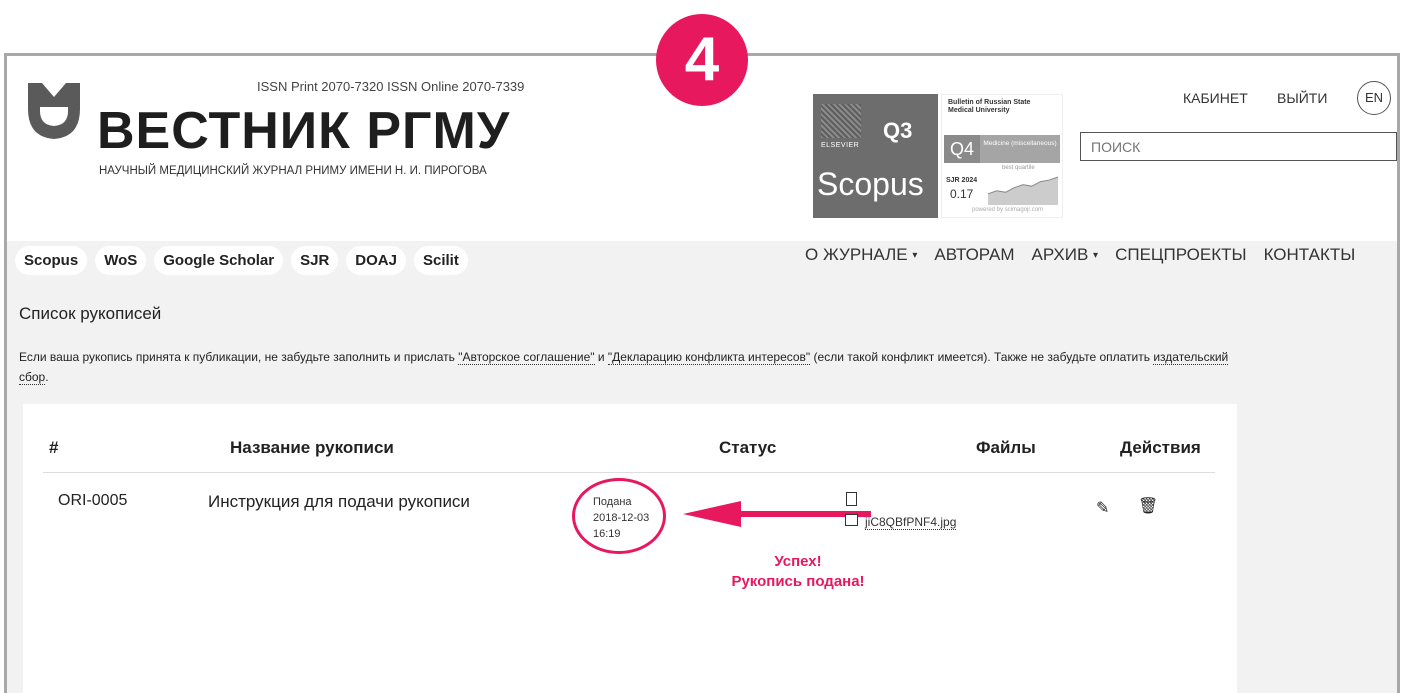  I want to click on step-number-badge: 4, so click(702, 60).